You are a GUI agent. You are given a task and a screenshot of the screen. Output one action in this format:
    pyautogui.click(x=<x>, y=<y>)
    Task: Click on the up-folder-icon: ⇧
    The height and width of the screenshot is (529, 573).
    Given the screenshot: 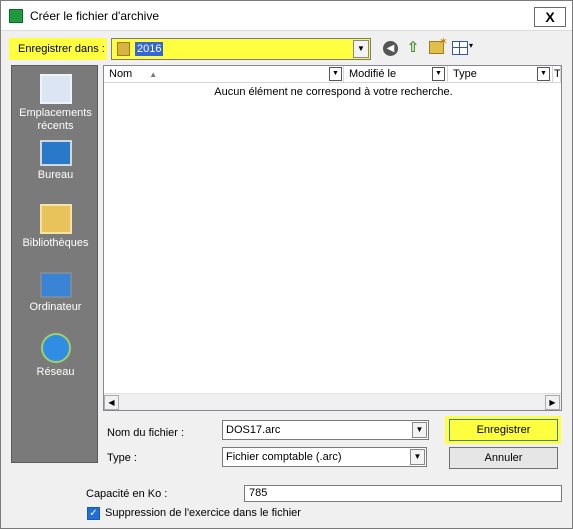 What is the action you would take?
    pyautogui.click(x=413, y=48)
    